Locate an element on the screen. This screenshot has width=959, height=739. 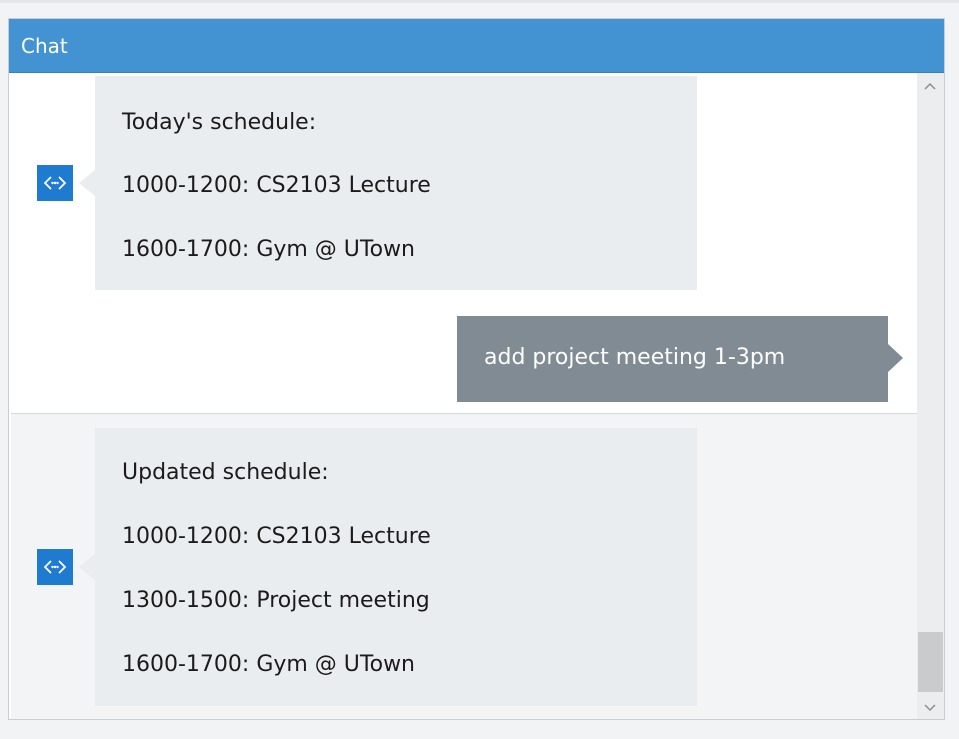
message-line: Today's schedule: is located at coordinates (219, 122).